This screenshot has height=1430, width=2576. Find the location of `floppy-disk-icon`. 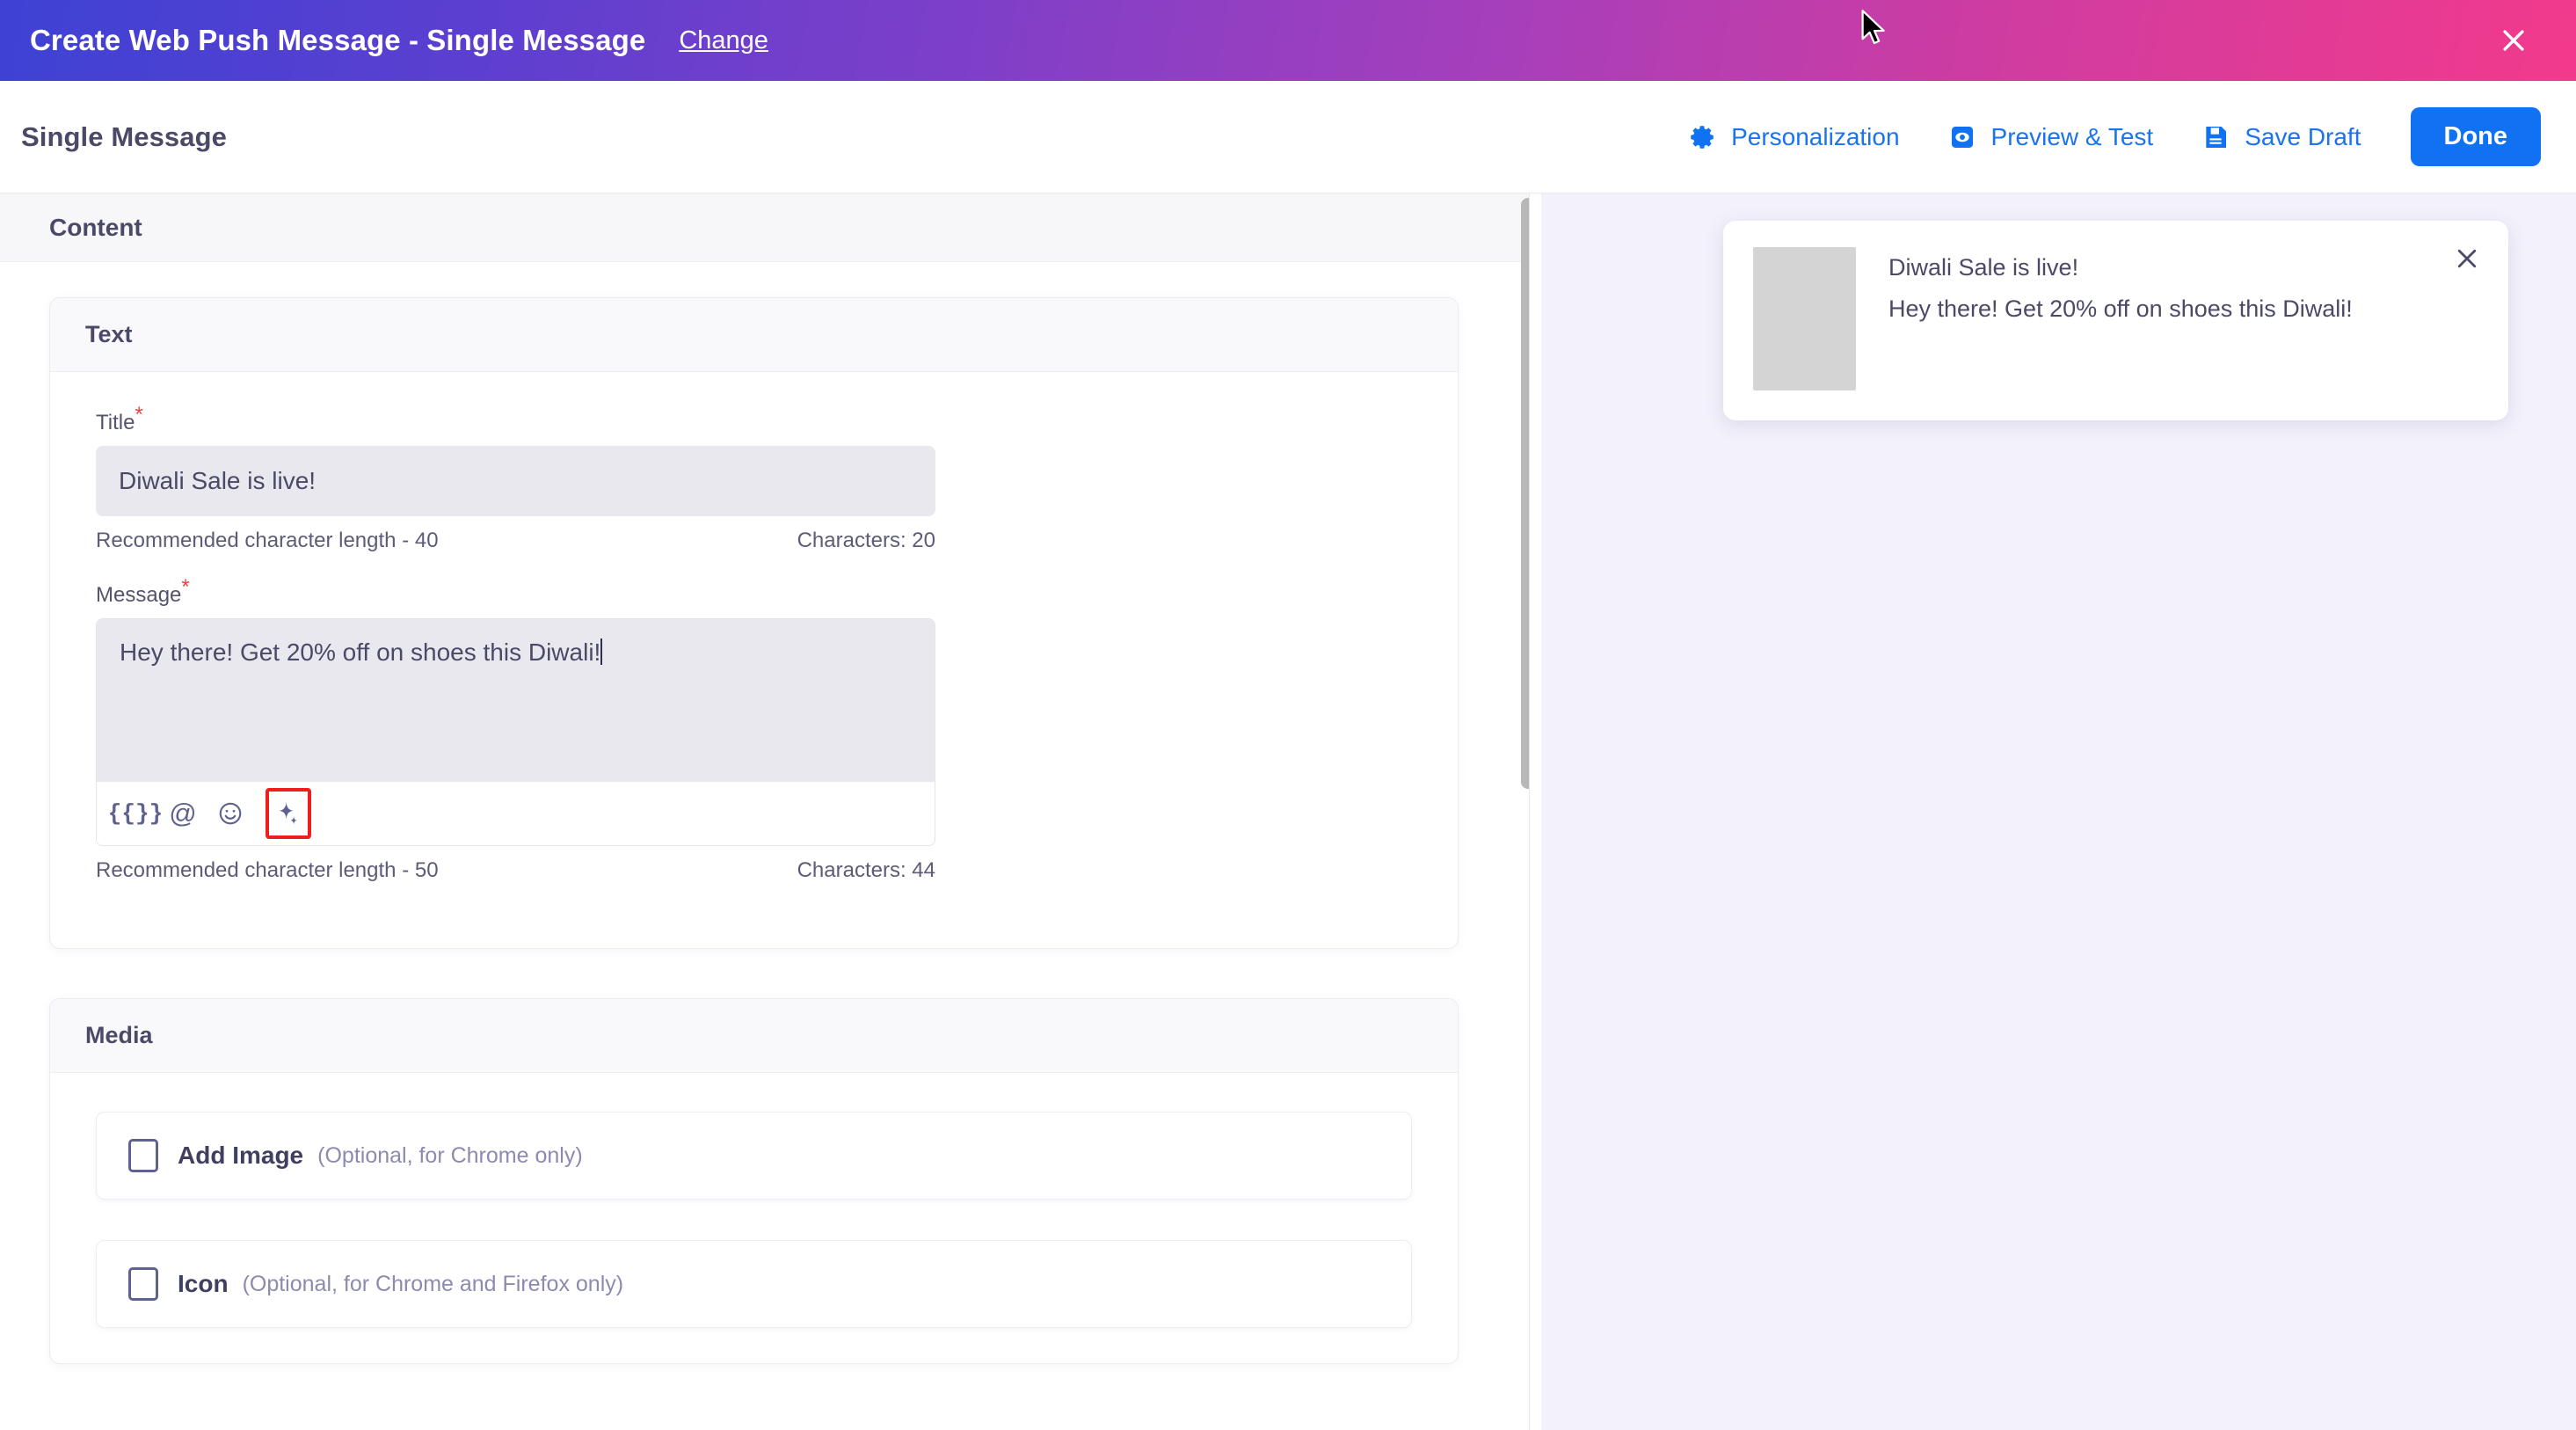

floppy-disk-icon is located at coordinates (2215, 137).